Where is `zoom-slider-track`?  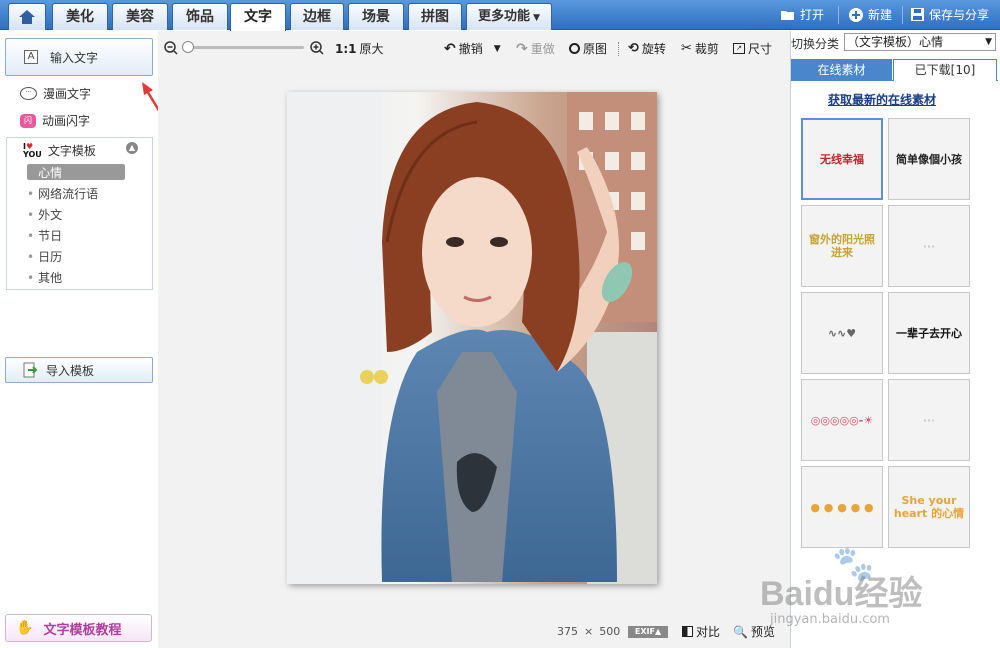
zoom-slider-track is located at coordinates (244, 47).